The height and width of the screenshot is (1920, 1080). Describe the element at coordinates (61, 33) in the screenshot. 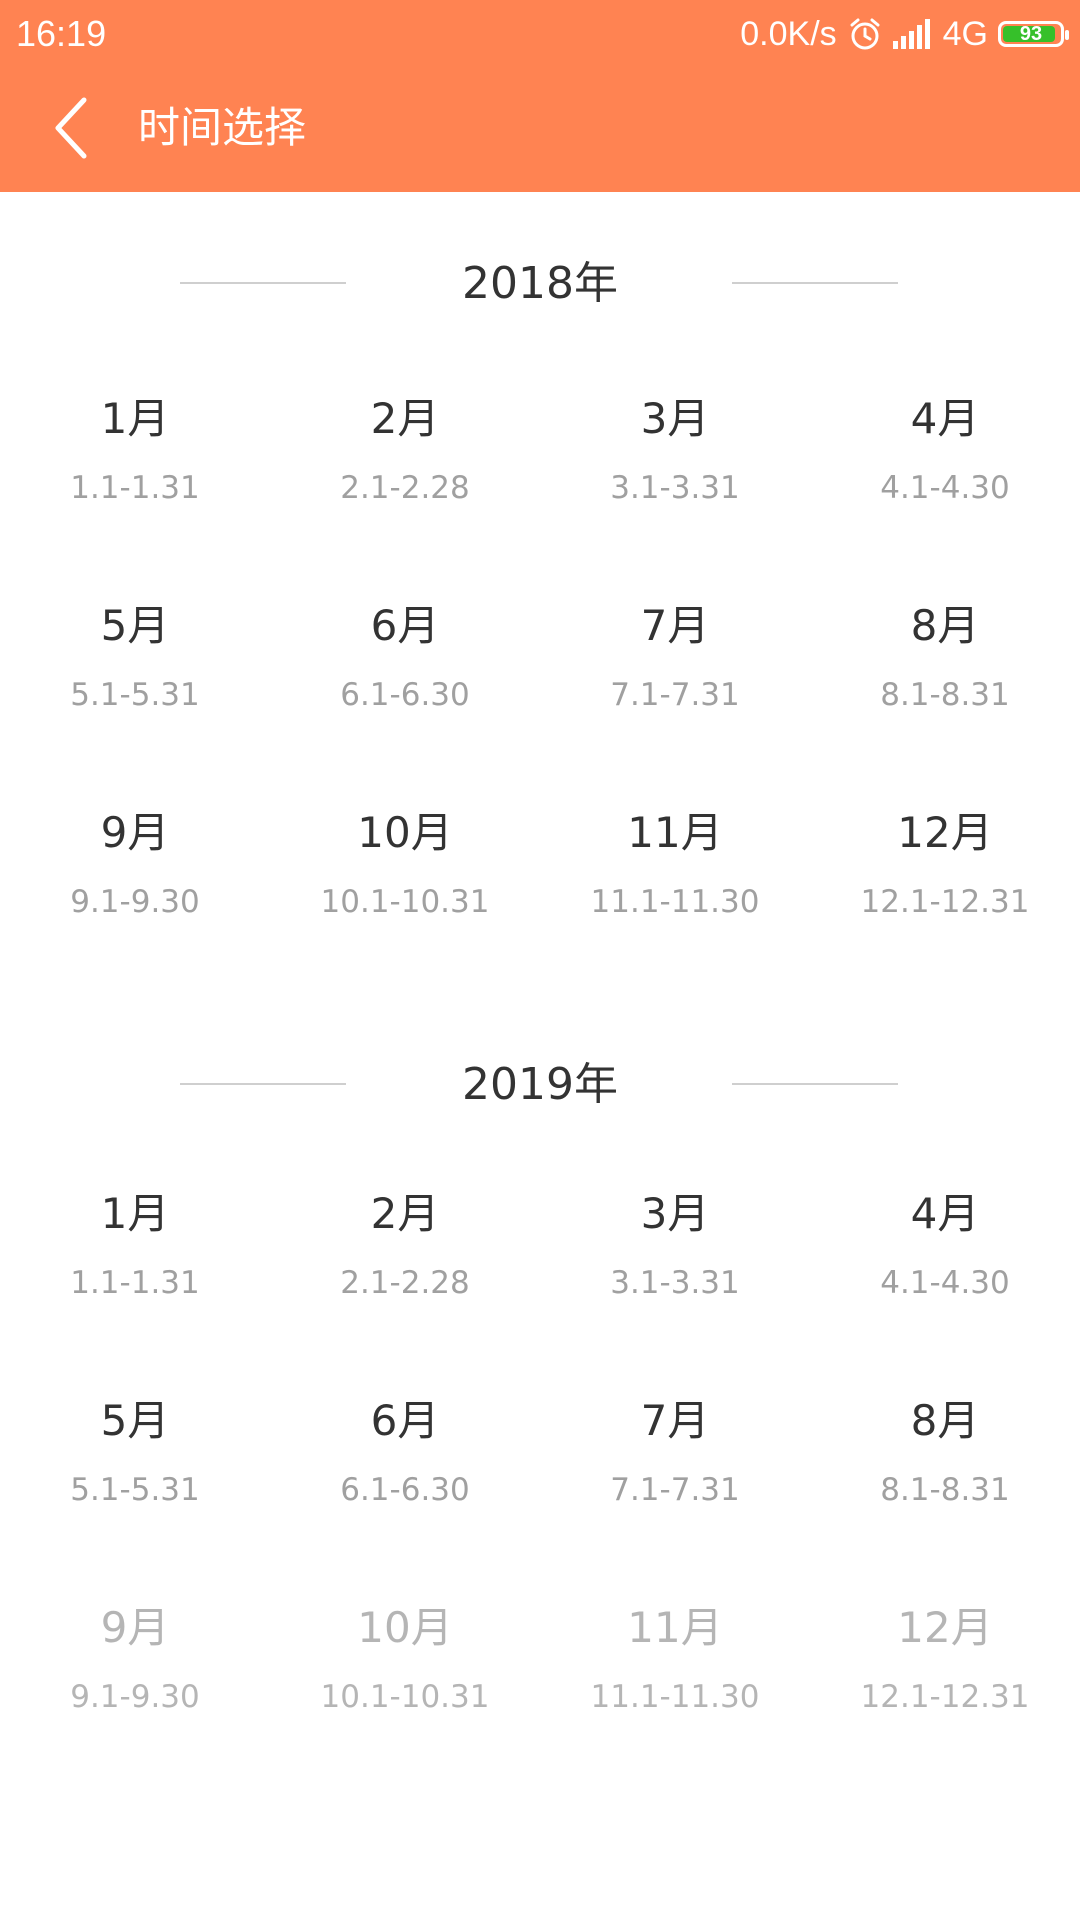

I see `status-time: 16:19` at that location.